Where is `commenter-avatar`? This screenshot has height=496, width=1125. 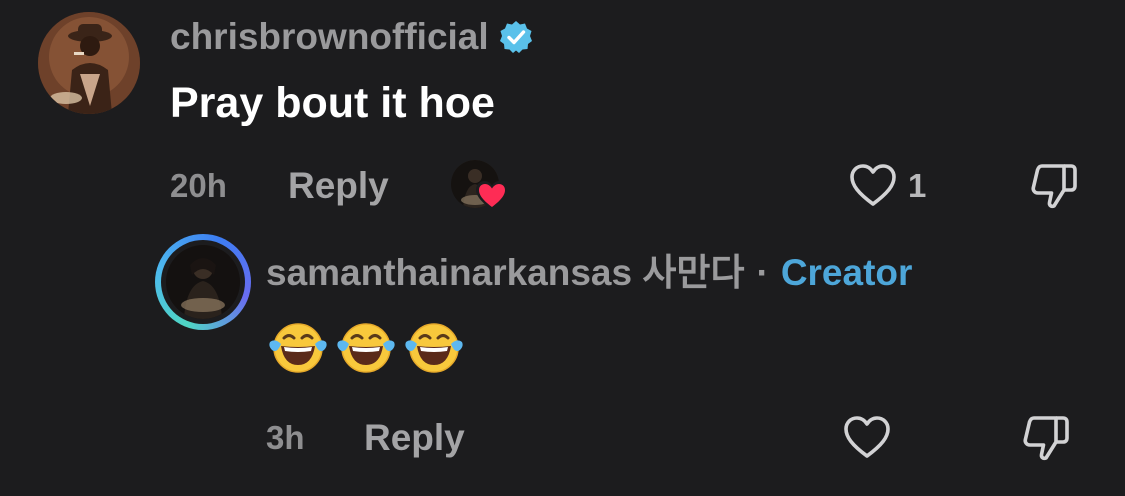 commenter-avatar is located at coordinates (89, 63).